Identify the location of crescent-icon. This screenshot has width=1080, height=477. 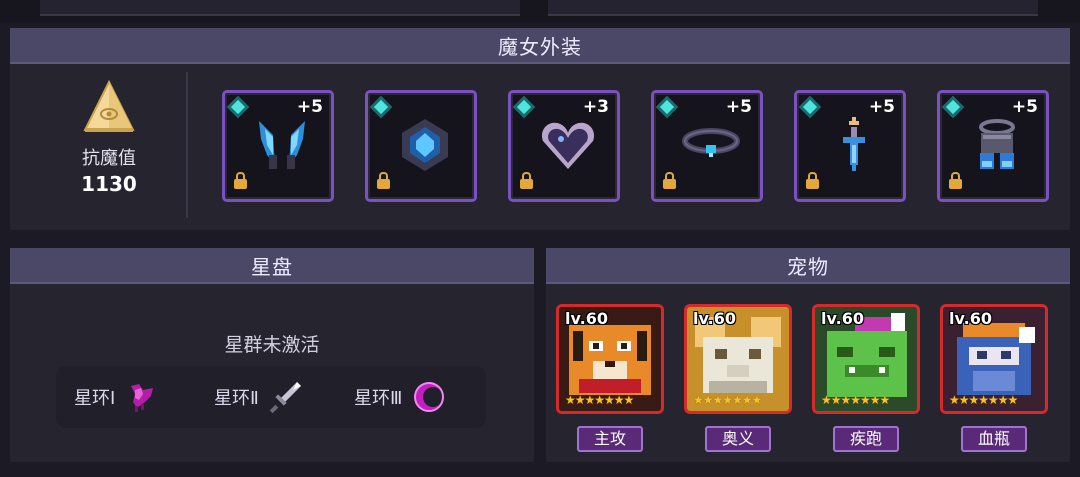
(429, 397).